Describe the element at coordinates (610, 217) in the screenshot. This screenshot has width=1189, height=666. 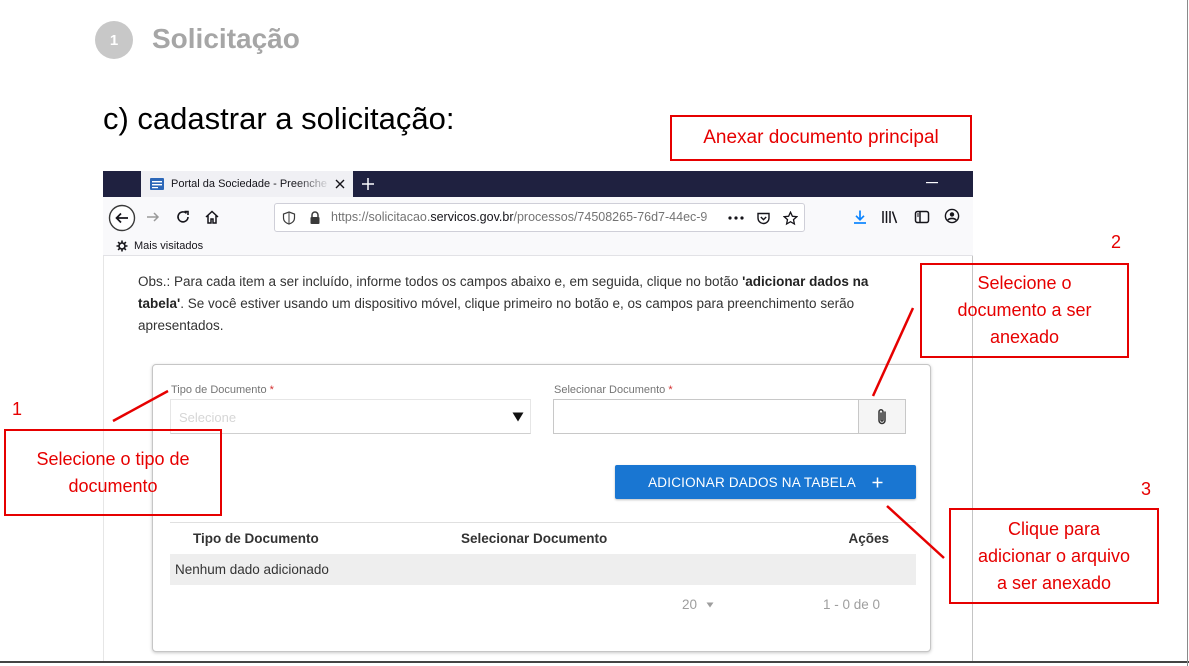
I see `url-path: /processos/74508265-76d7-44ec-9` at that location.